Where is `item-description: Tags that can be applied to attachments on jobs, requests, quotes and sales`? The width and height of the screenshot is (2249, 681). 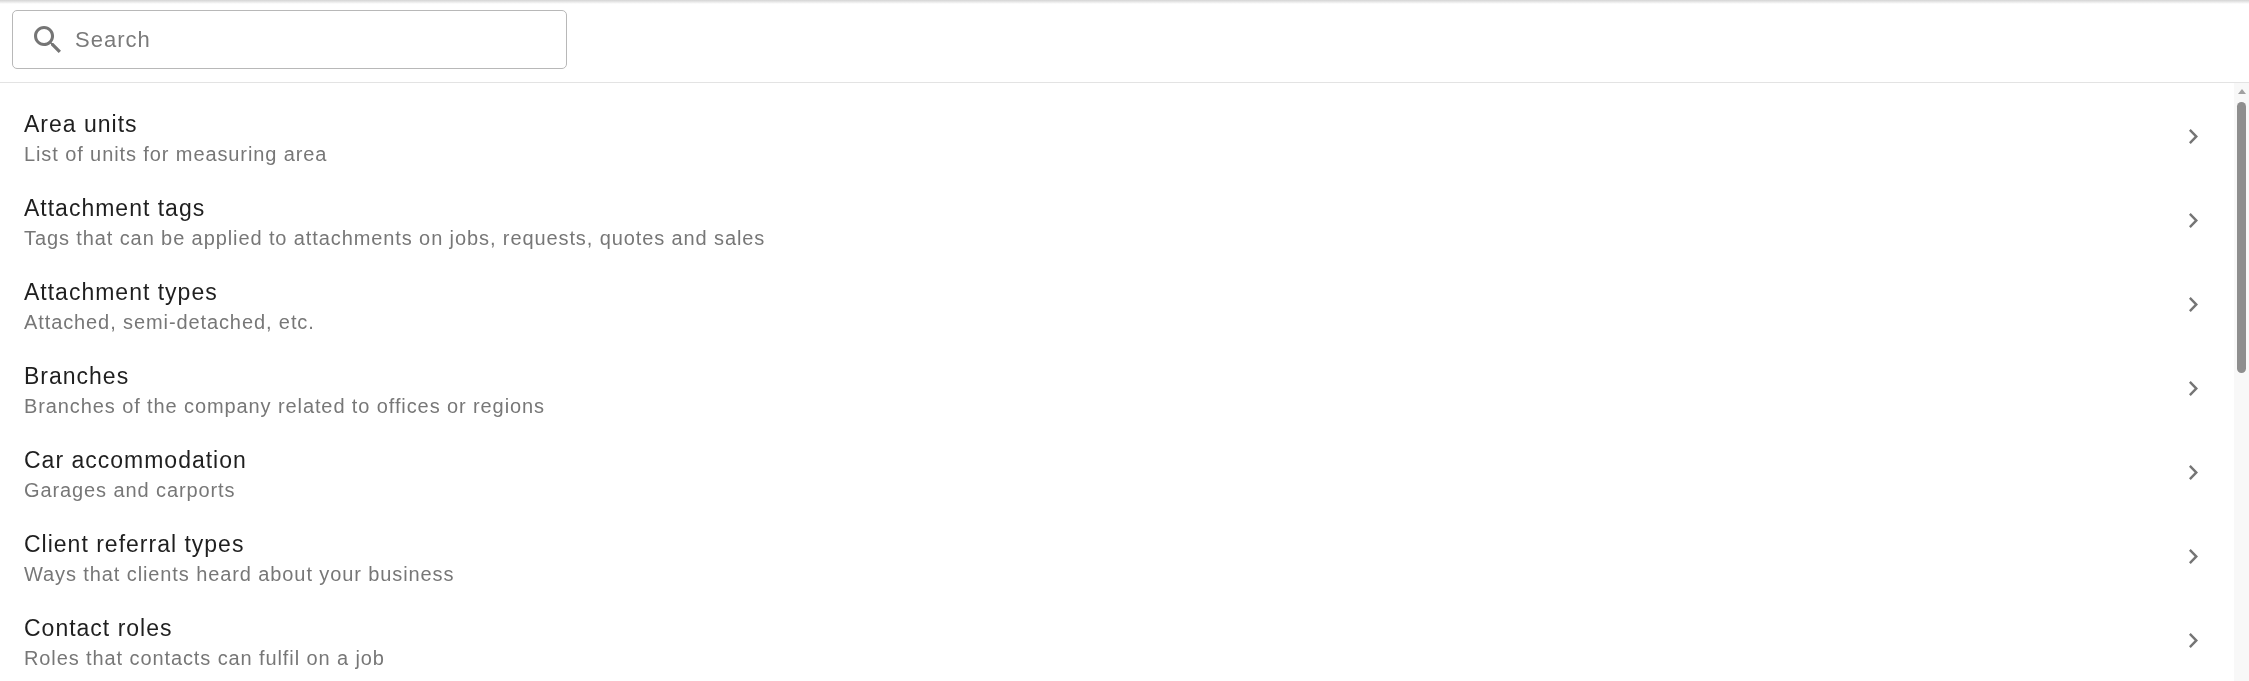 item-description: Tags that can be applied to attachments on jobs, requests, quotes and sales is located at coordinates (395, 238).